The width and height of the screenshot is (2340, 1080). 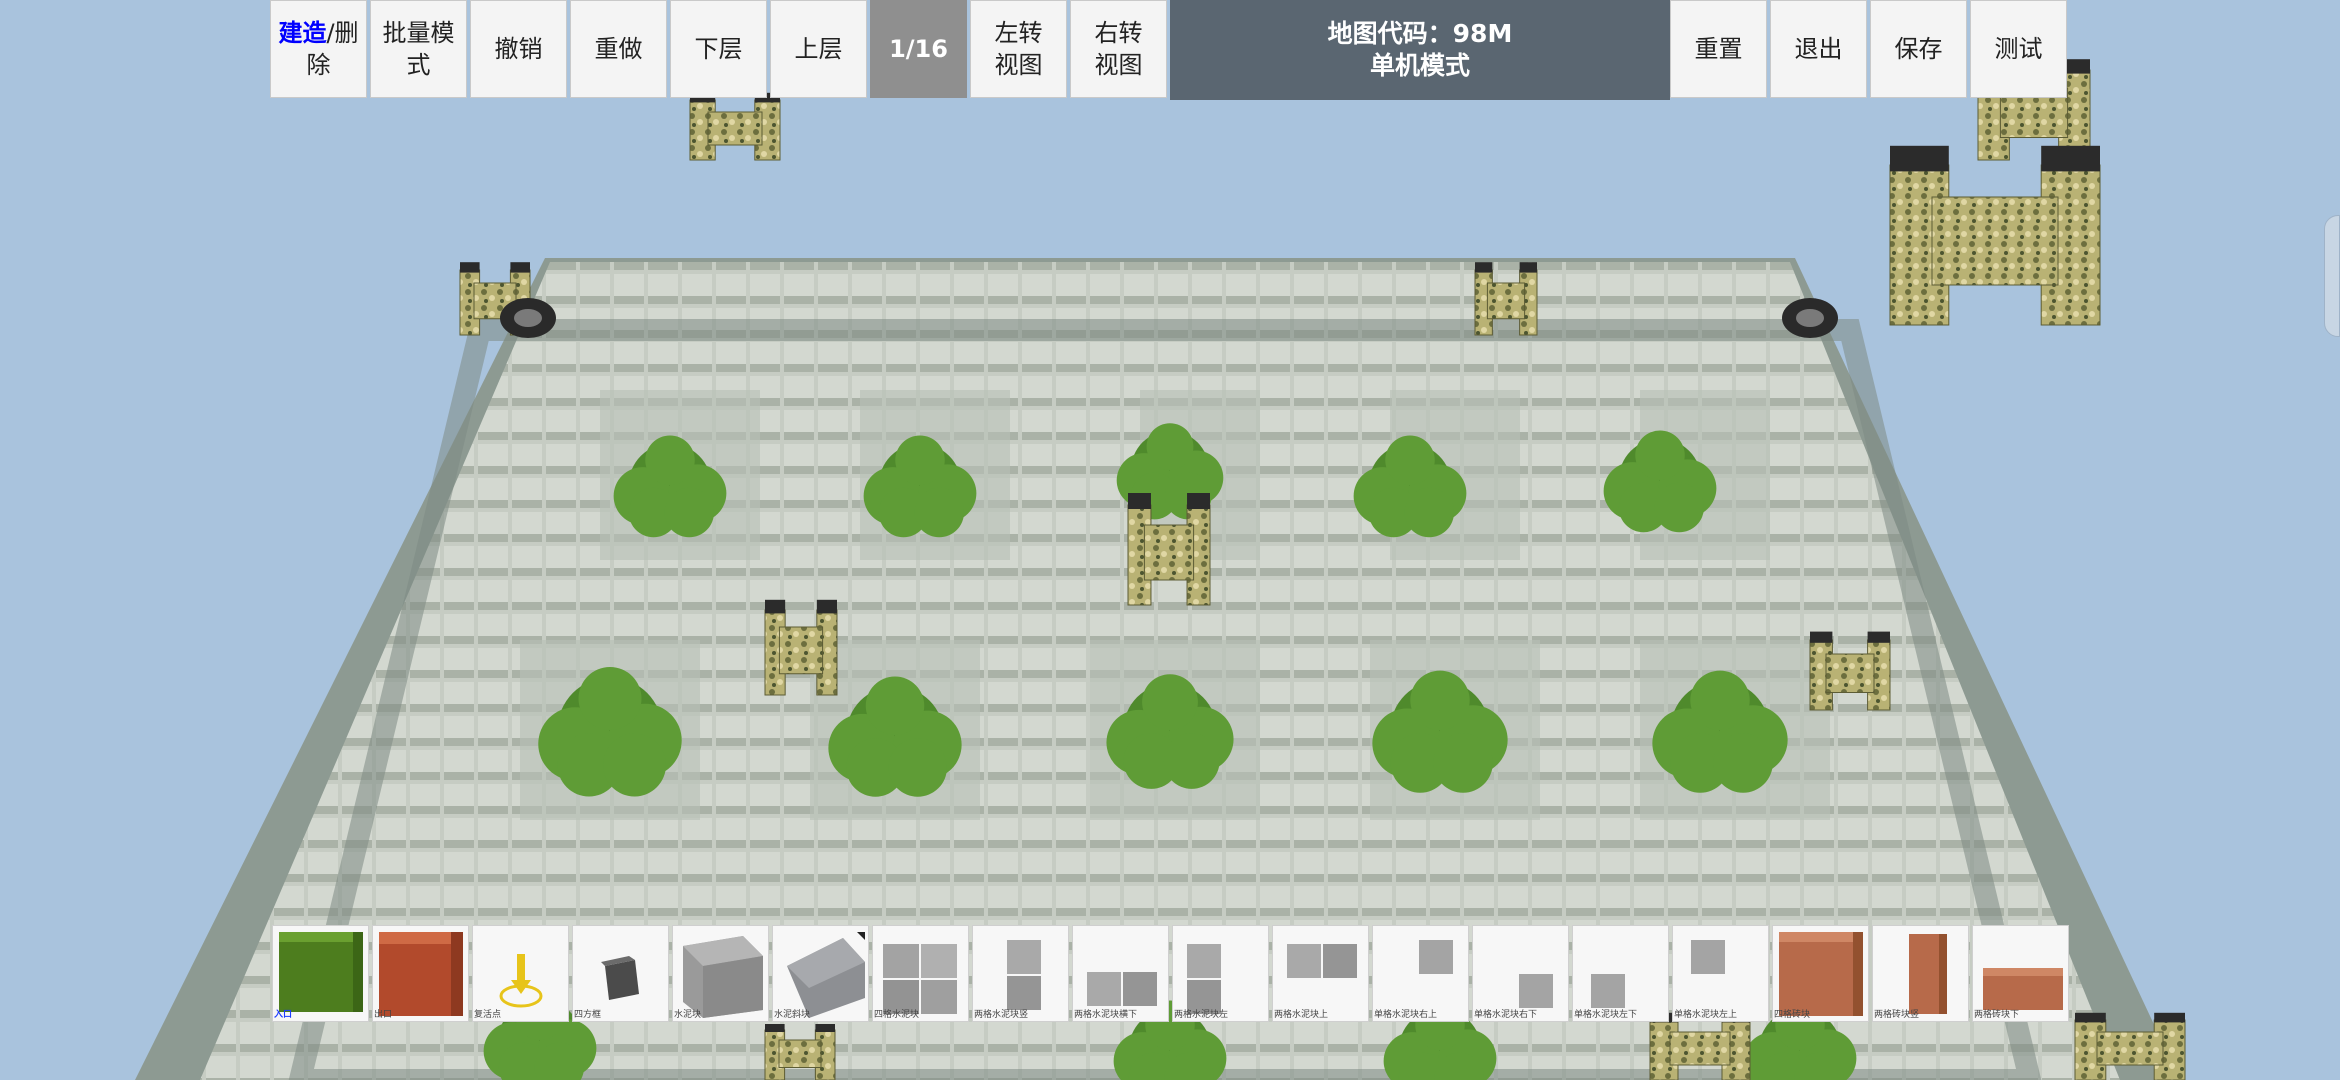 I want to click on rotate-left-label-line1: 左转, so click(x=1018, y=33).